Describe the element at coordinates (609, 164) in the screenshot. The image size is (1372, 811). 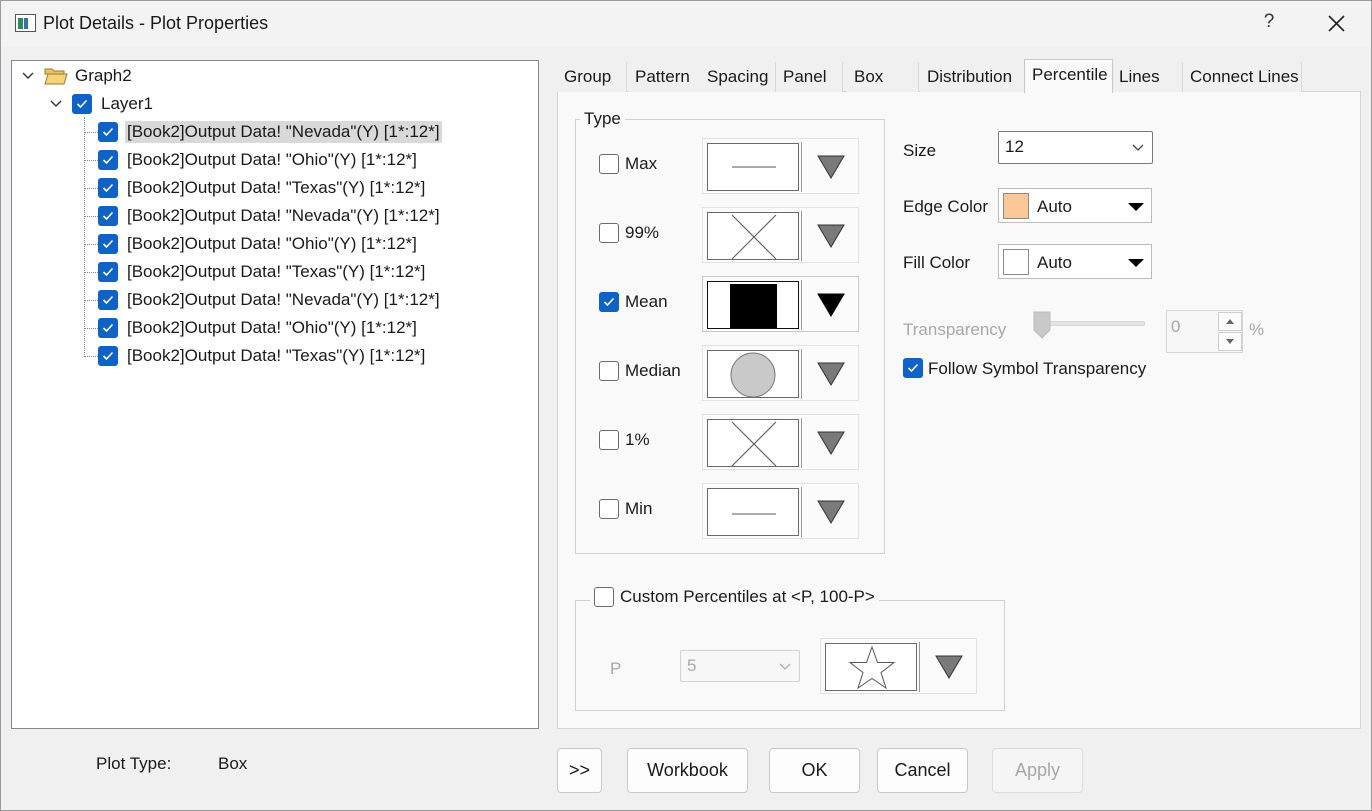
I see `max-checkbox` at that location.